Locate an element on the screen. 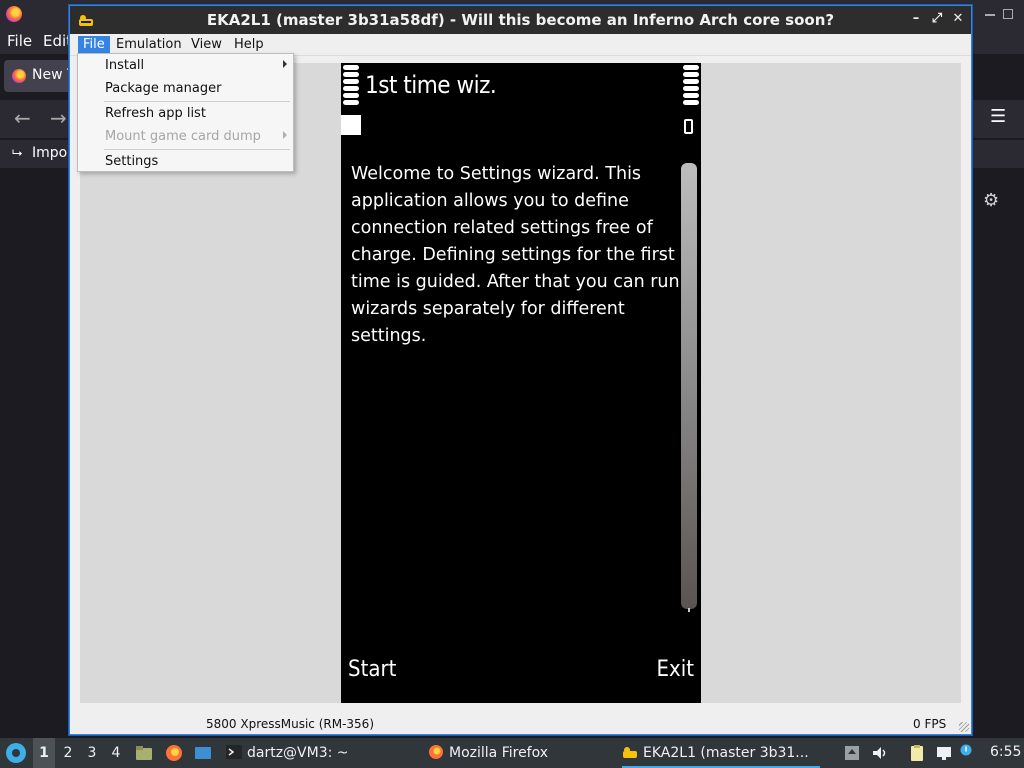 The image size is (1024, 768). battery-level-icon is located at coordinates (691, 86).